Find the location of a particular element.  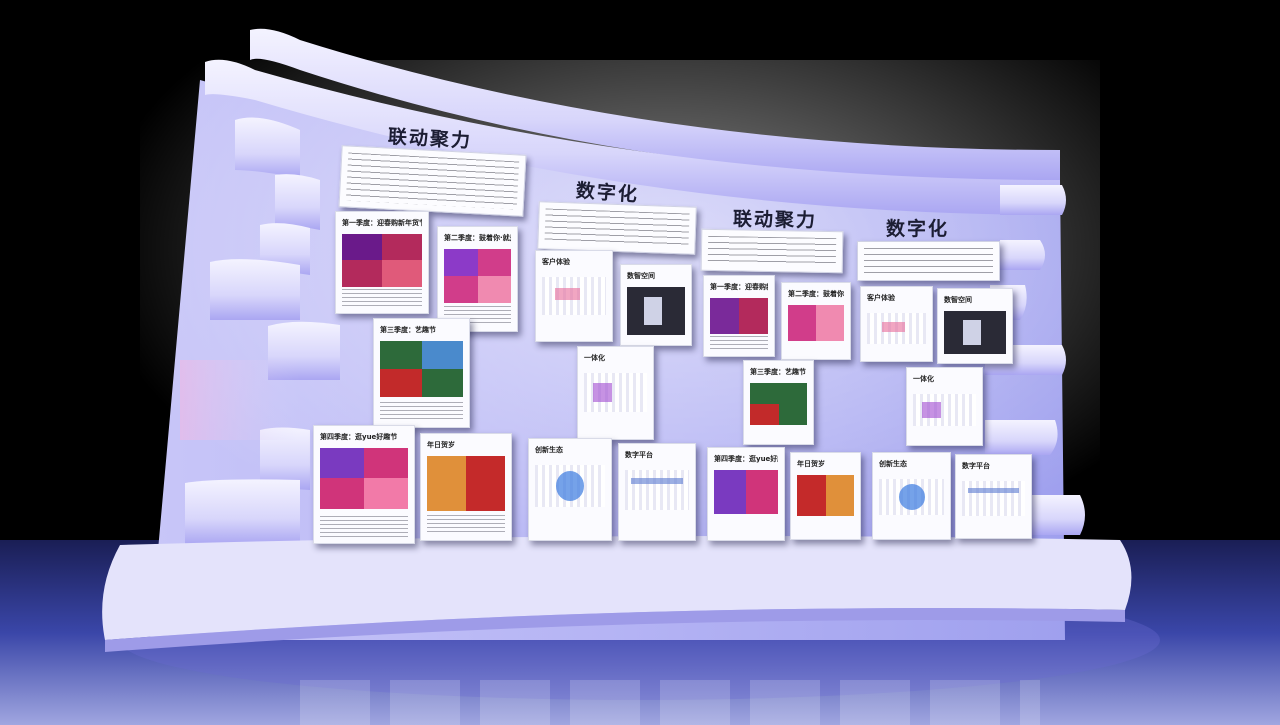

panel-smart-space-2: 数智空间 is located at coordinates (975, 326).